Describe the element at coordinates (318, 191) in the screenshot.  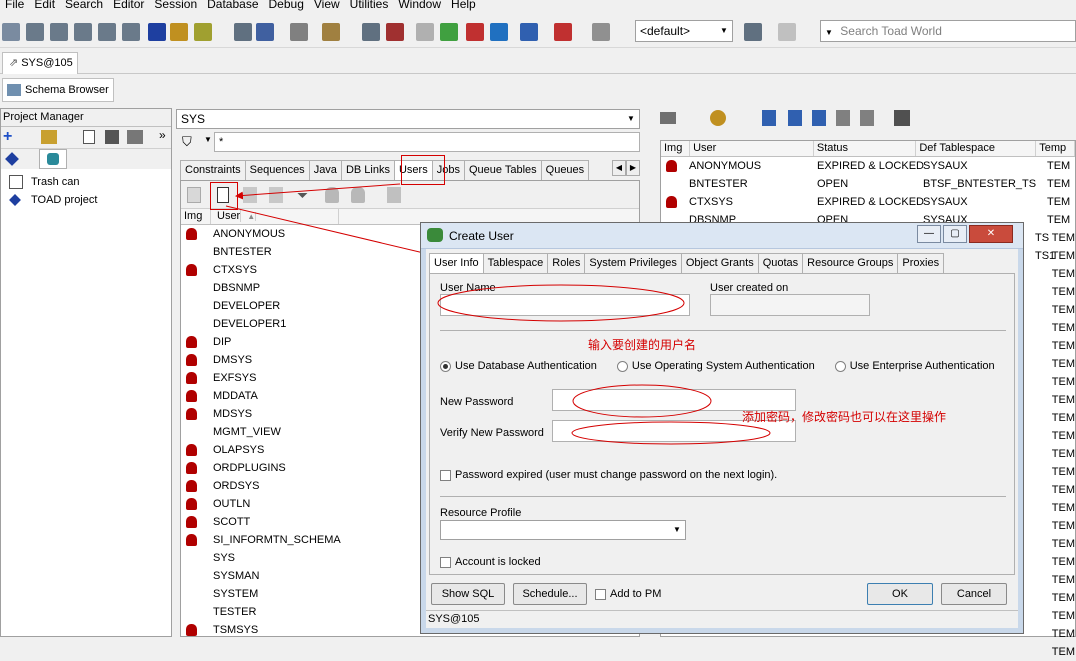
I see `arrow-users-to-create` at that location.